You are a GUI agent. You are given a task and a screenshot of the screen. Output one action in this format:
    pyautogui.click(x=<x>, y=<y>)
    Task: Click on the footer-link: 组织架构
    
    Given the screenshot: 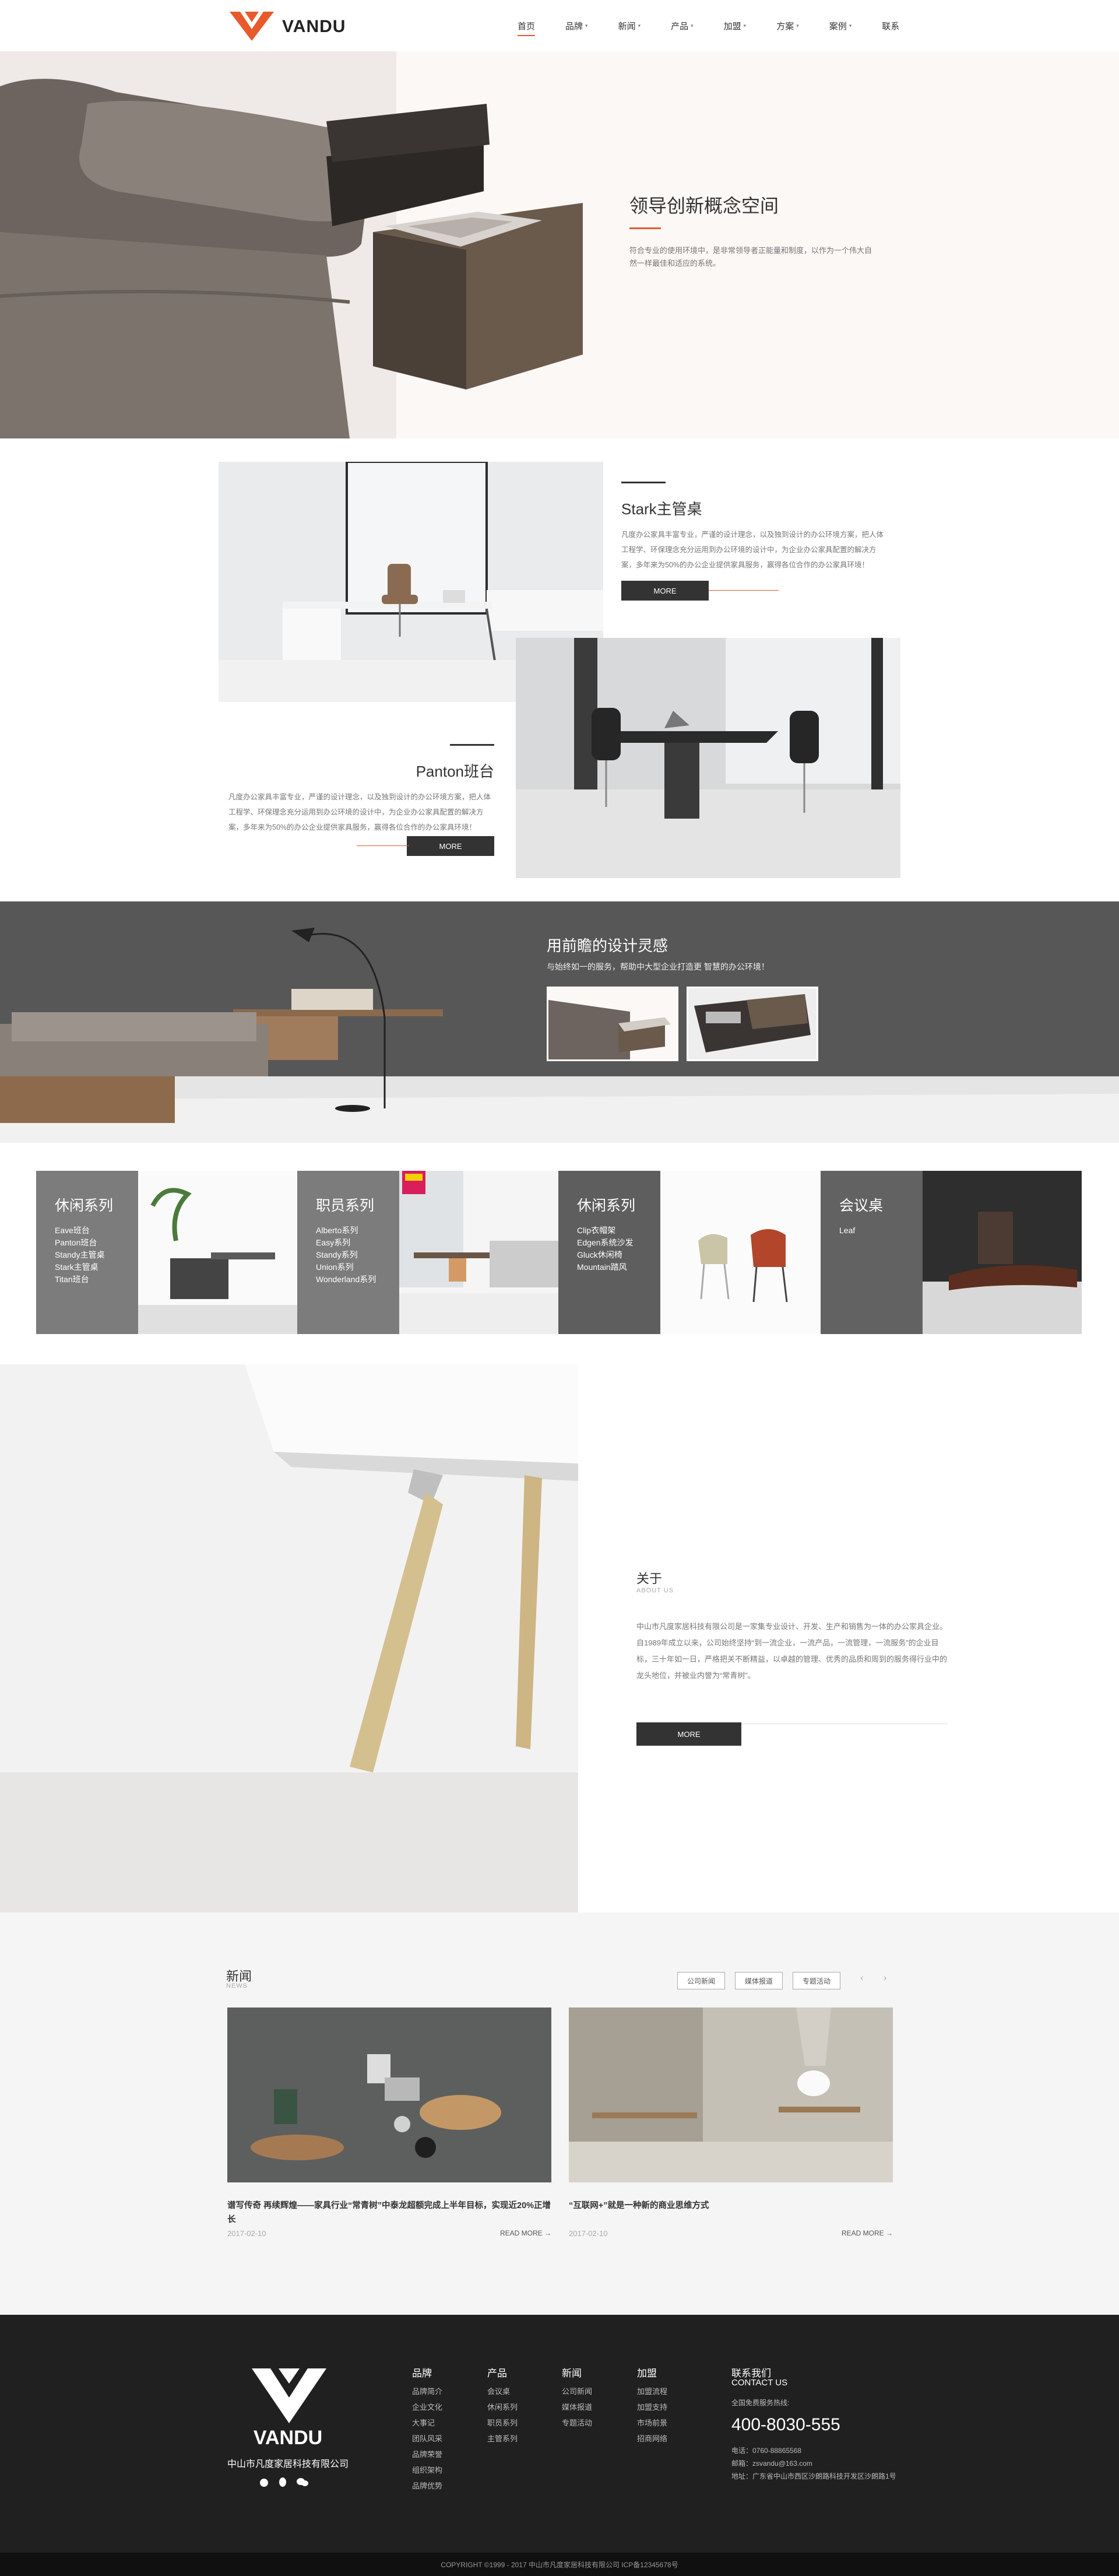 What is the action you would take?
    pyautogui.click(x=427, y=2470)
    